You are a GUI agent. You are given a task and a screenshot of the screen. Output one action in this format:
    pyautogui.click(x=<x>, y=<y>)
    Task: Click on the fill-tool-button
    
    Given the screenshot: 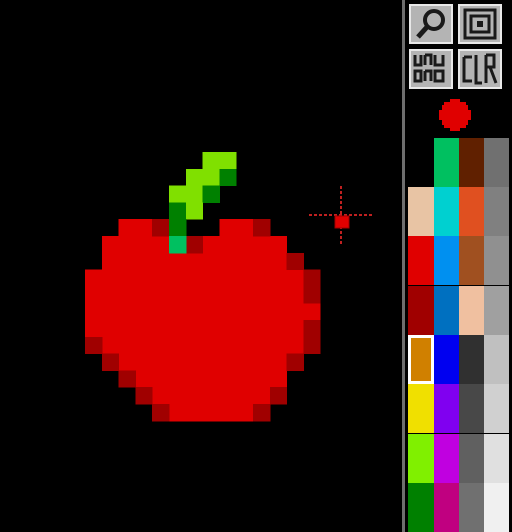 What is the action you would take?
    pyautogui.click(x=480, y=24)
    